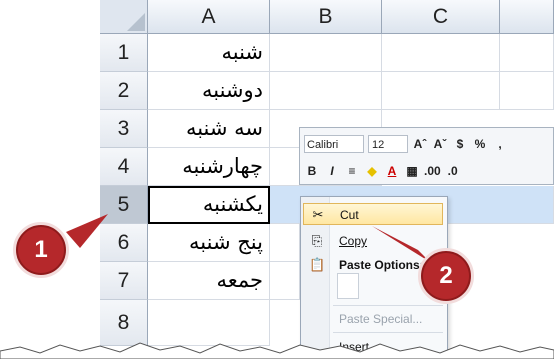 Image resolution: width=554 pixels, height=359 pixels. I want to click on callout-1-pointer, so click(87, 231).